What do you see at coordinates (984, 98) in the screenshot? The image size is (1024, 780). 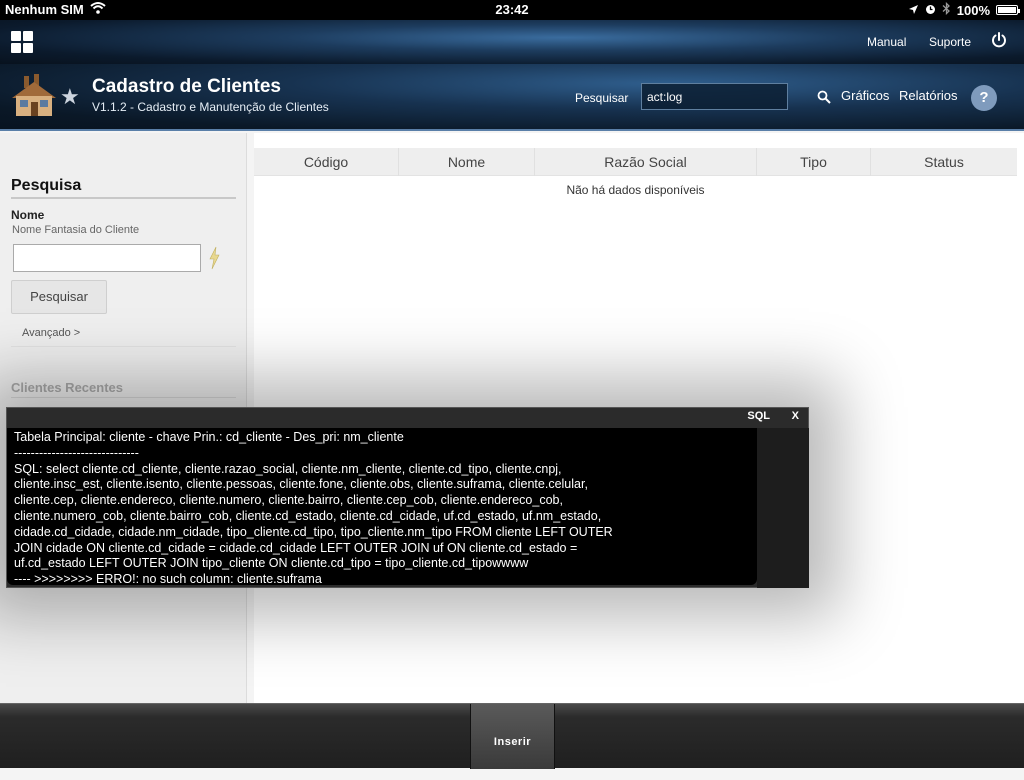 I see `help-button: ?` at bounding box center [984, 98].